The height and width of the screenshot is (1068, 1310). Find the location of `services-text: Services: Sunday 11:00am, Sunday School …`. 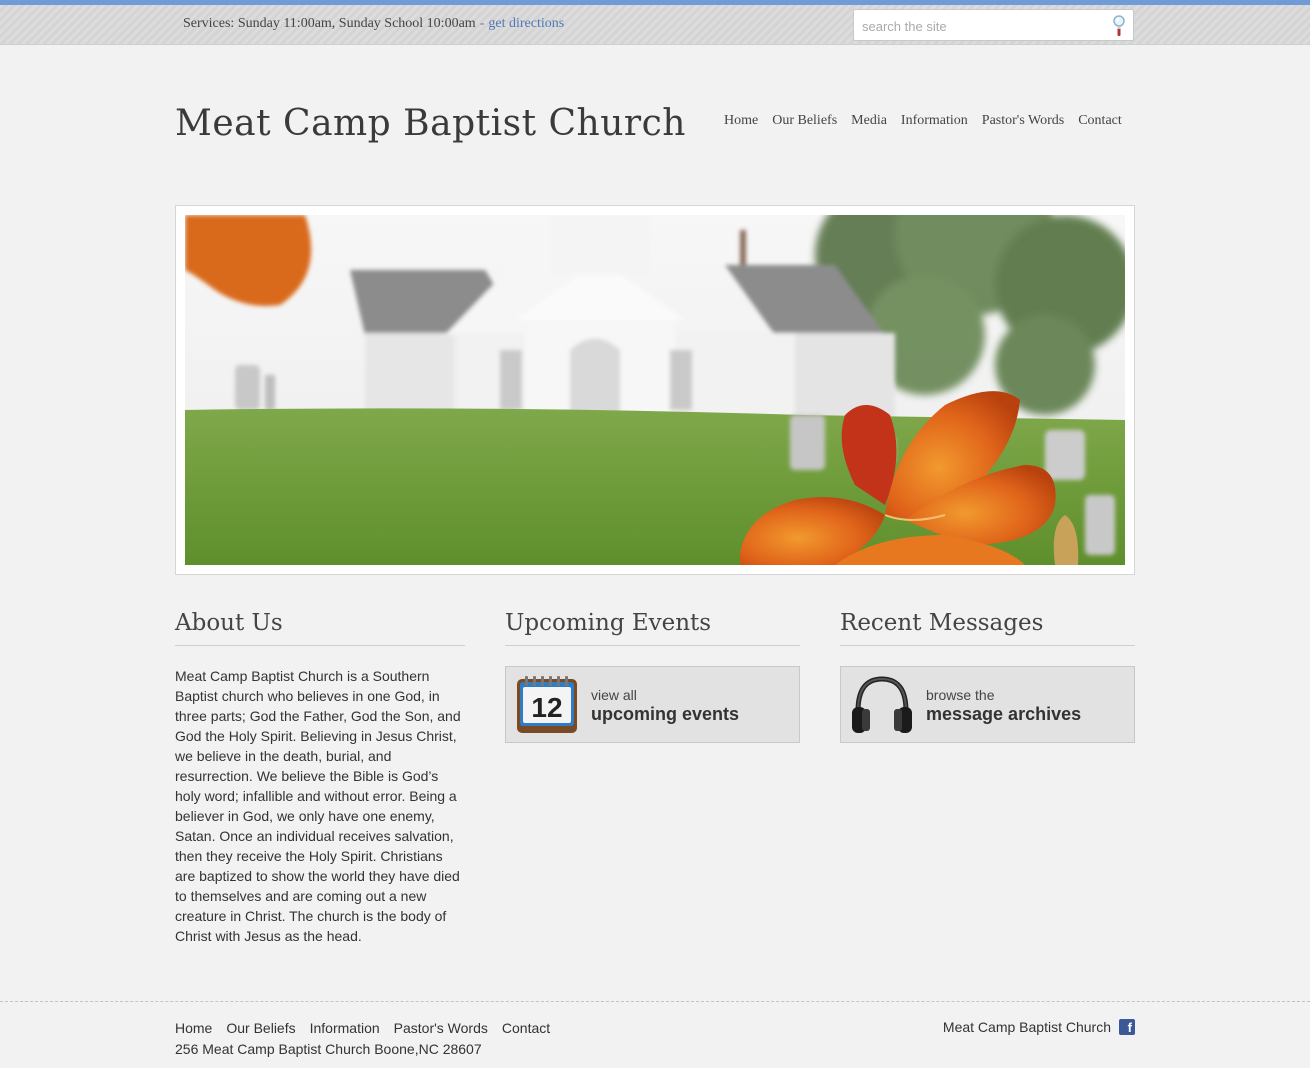

services-text: Services: Sunday 11:00am, Sunday School … is located at coordinates (329, 23).